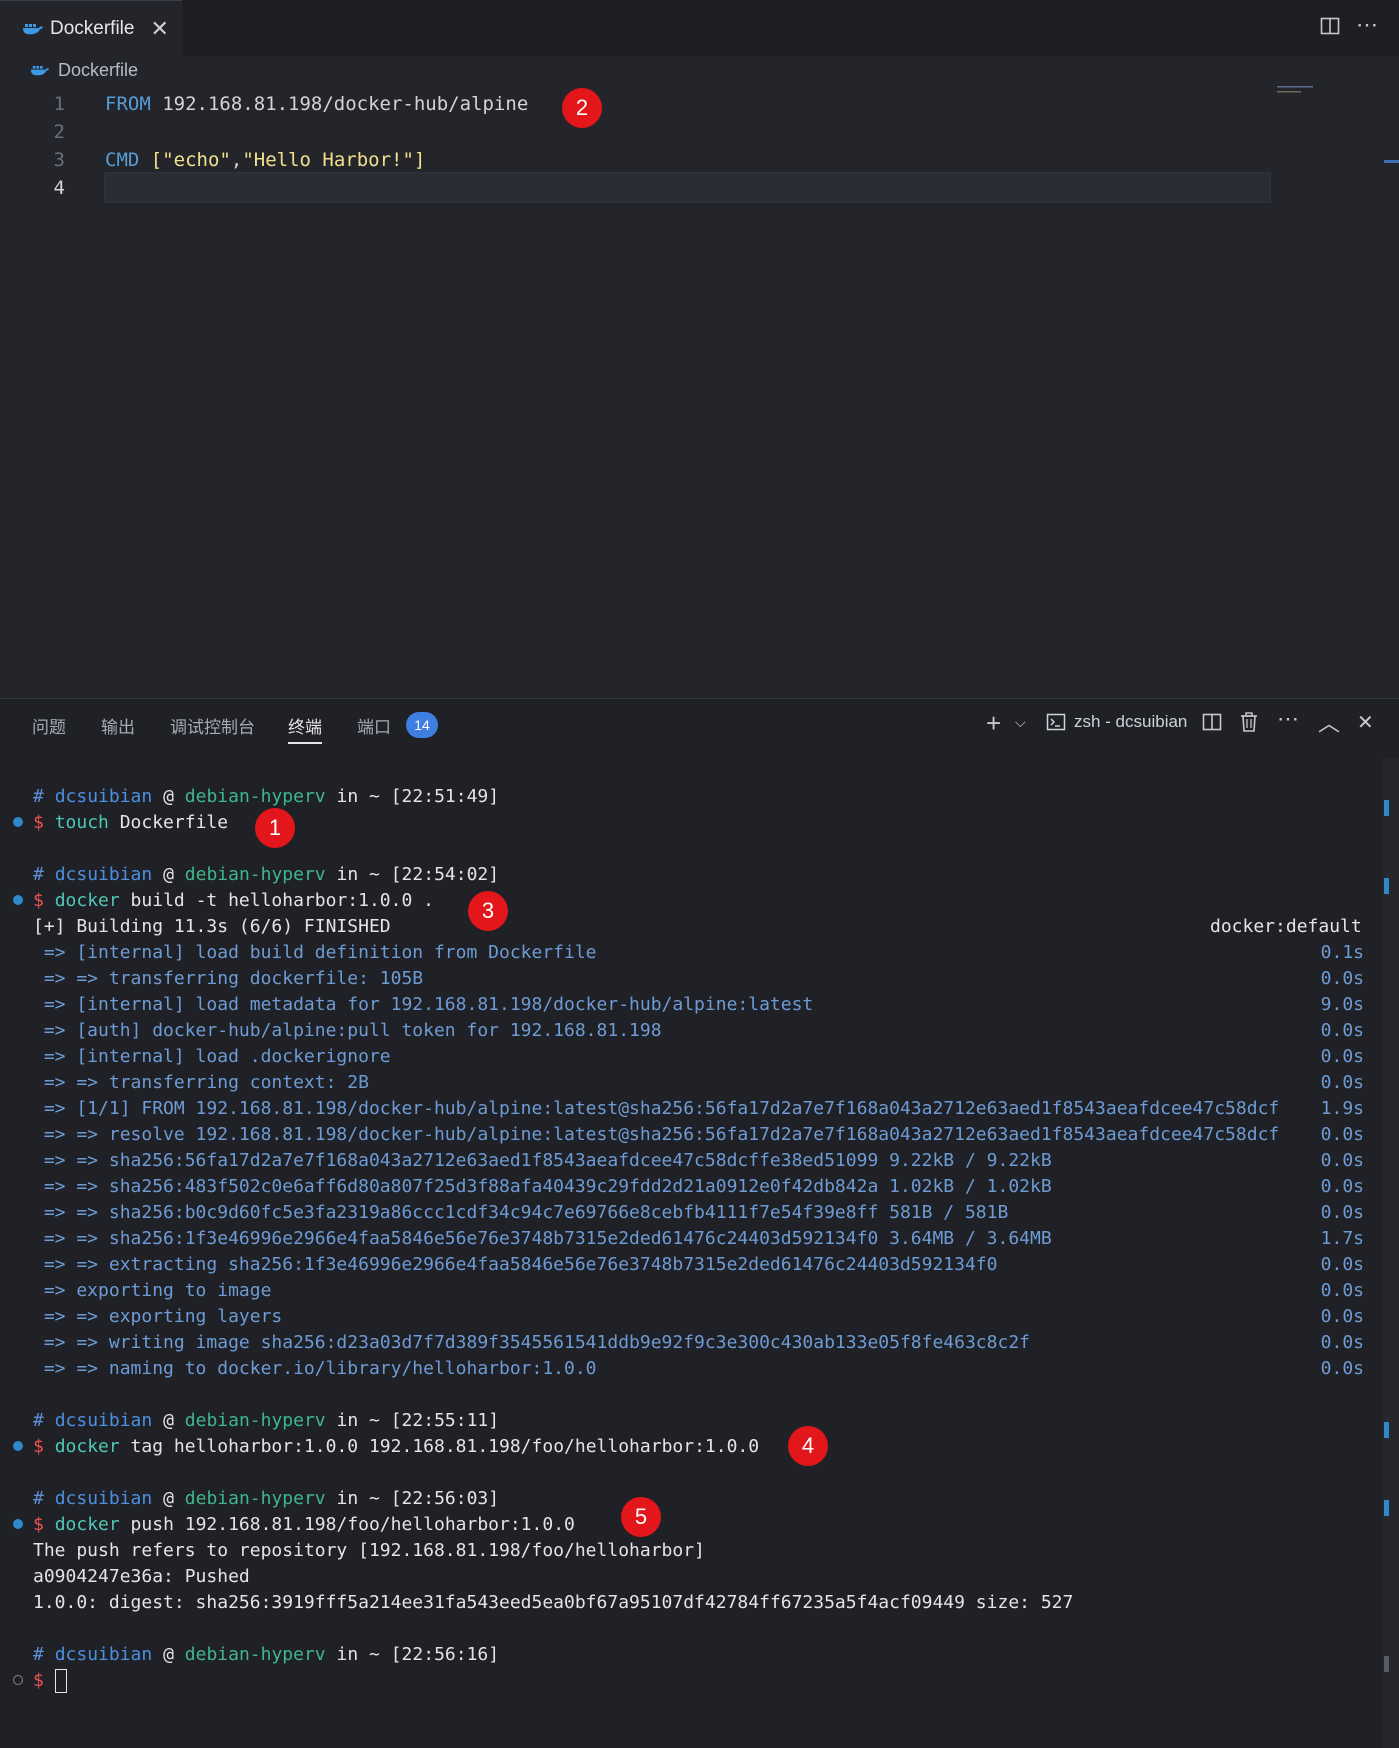  Describe the element at coordinates (49, 725) in the screenshot. I see `tab-problems: 问题` at that location.